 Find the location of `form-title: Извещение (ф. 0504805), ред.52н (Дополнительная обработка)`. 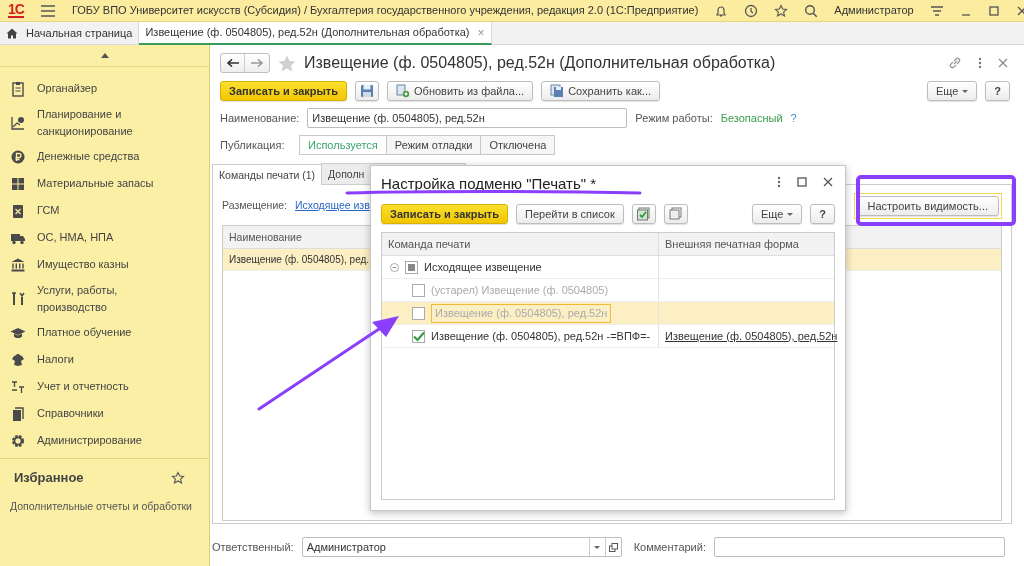

form-title: Извещение (ф. 0504805), ред.52н (Дополнительная обработка) is located at coordinates (540, 63).